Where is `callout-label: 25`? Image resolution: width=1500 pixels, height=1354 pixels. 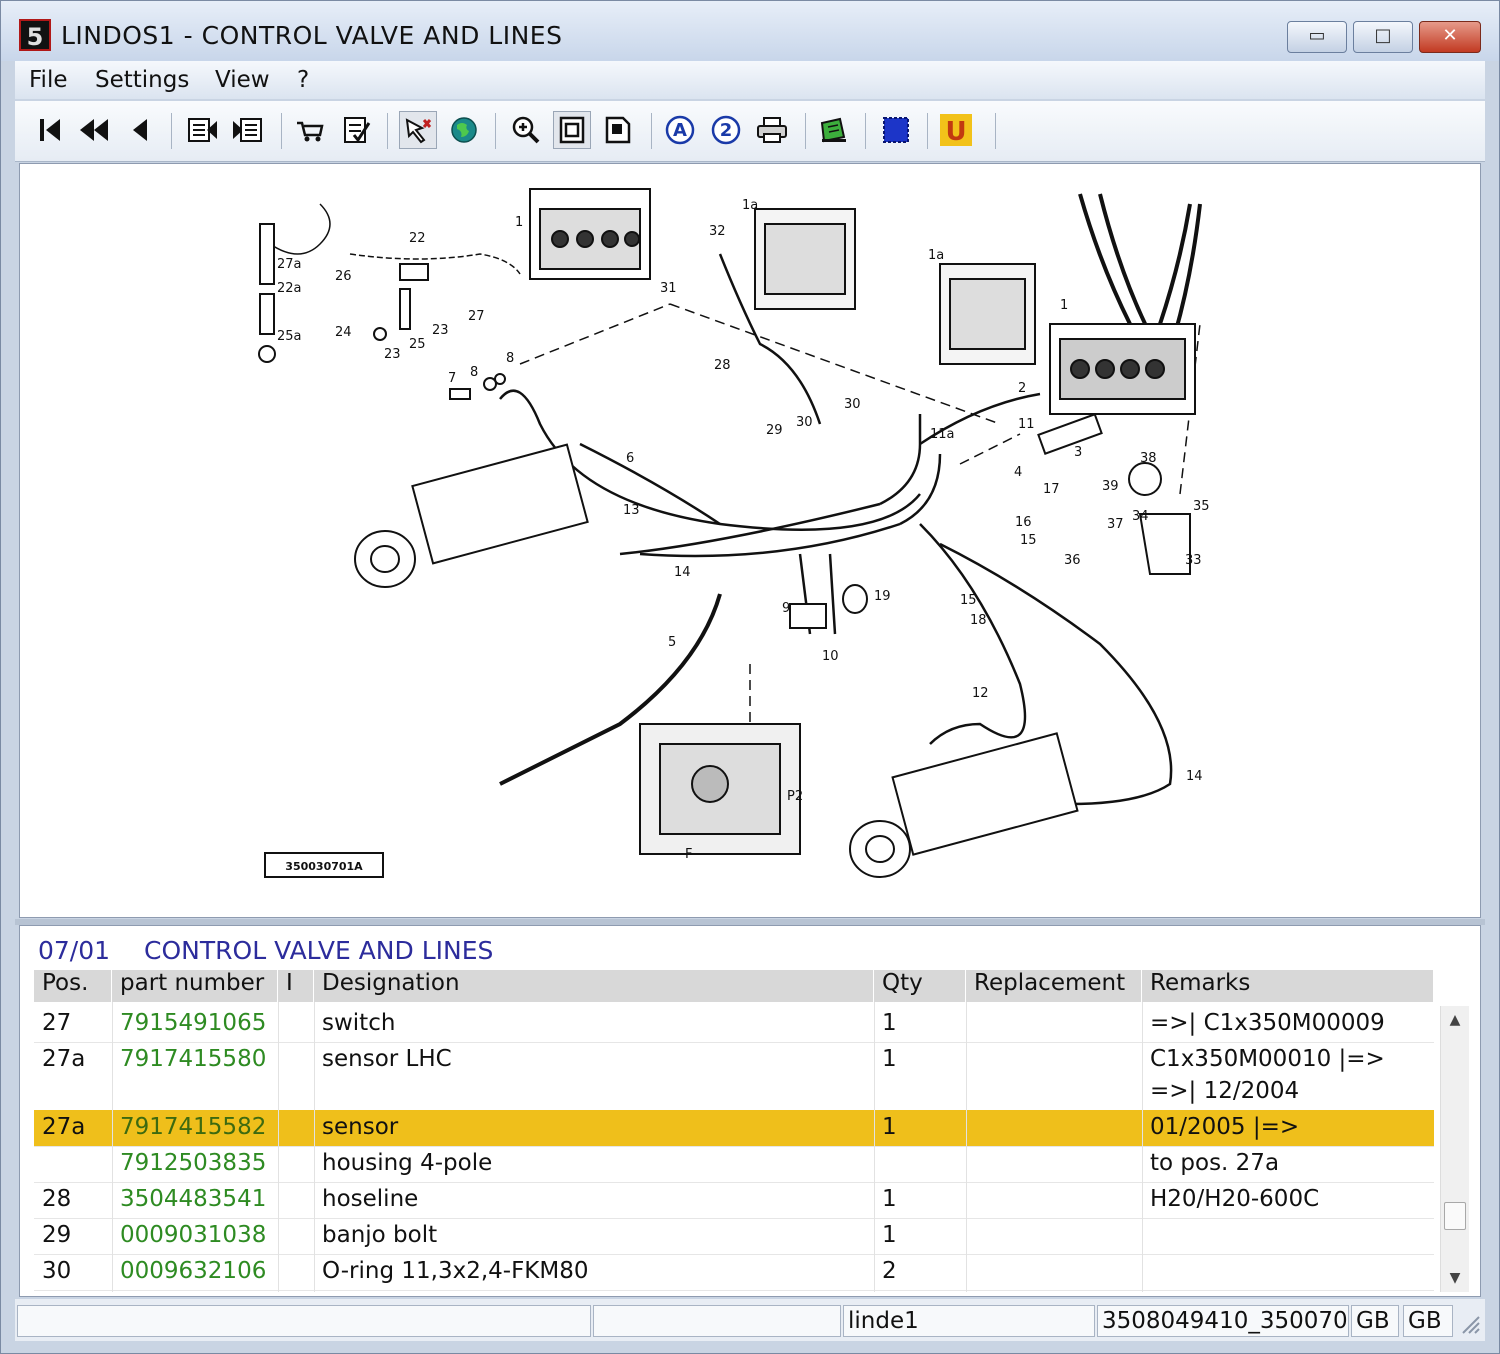
callout-label: 25 is located at coordinates (417, 344).